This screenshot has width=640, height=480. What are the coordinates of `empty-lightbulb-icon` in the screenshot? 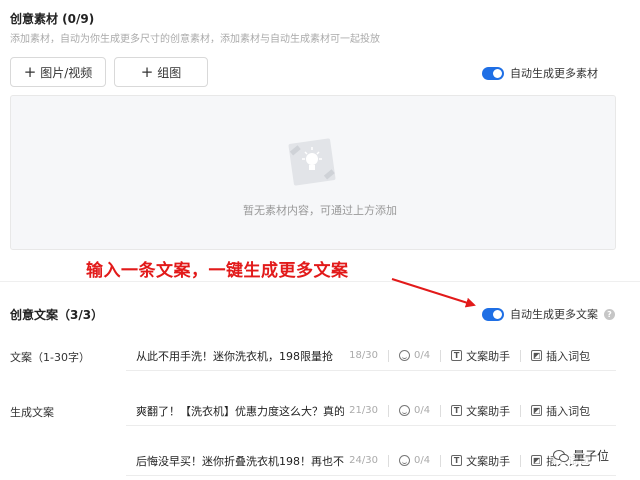 It's located at (312, 162).